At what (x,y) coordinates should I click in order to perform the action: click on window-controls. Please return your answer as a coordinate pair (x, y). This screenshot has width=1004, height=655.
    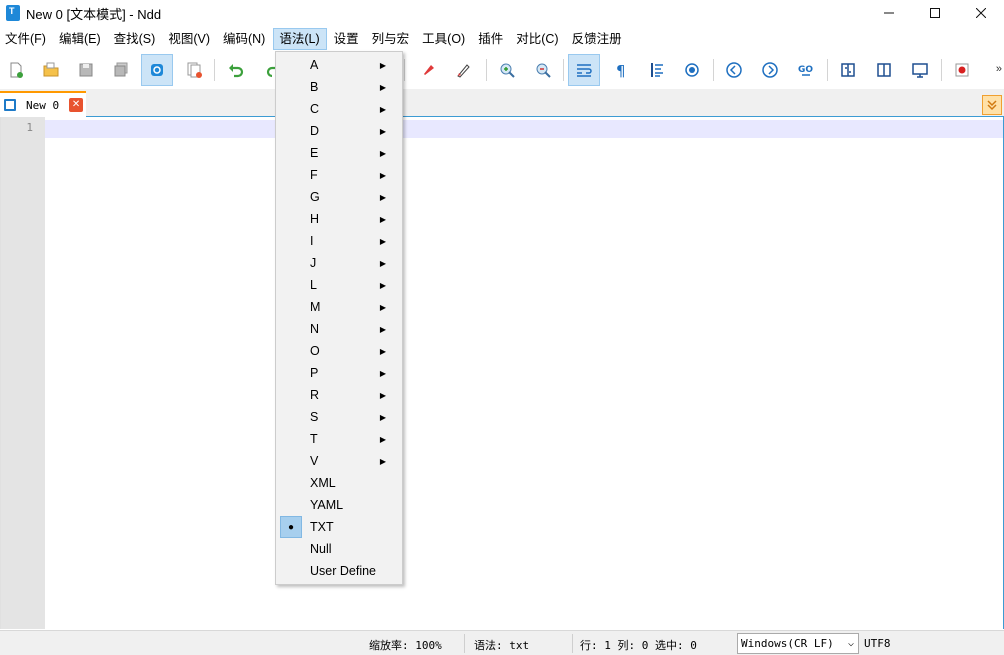
    Looking at the image, I should click on (935, 13).